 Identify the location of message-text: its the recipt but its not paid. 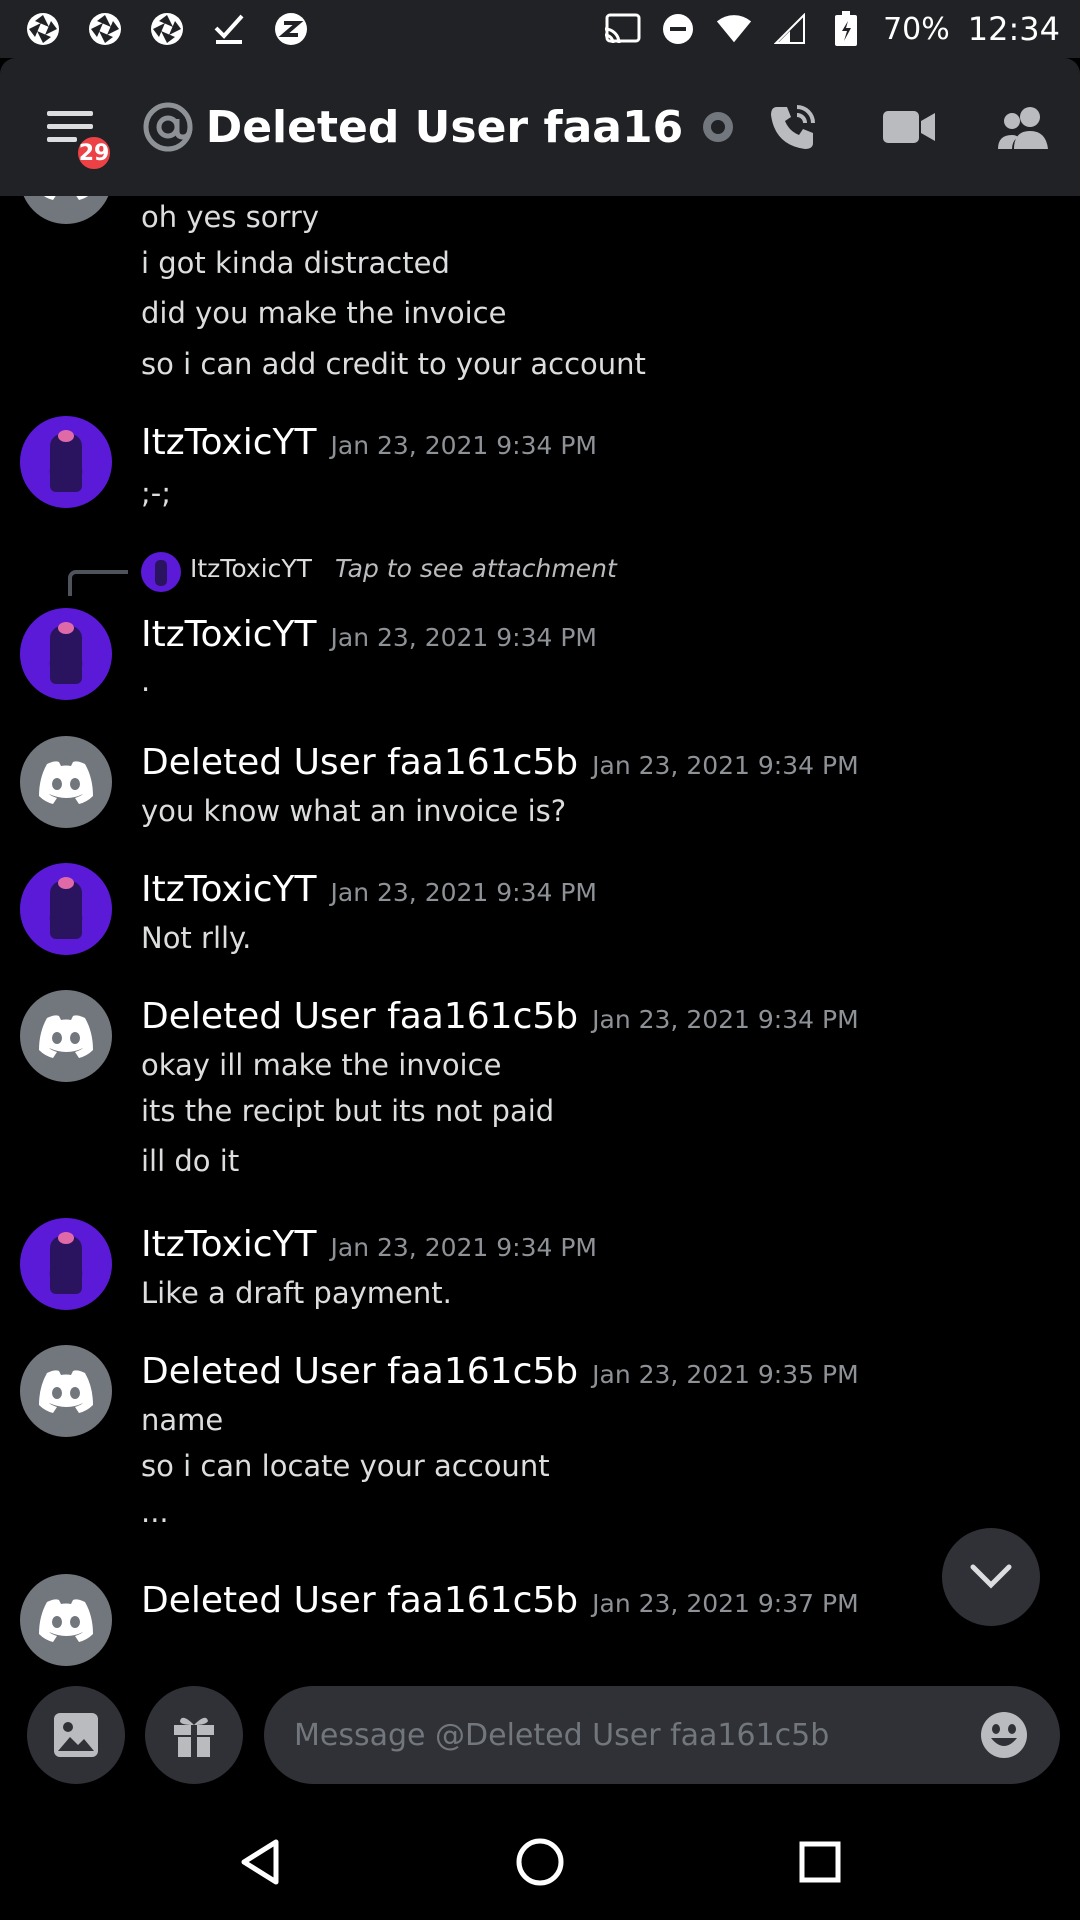
(348, 1111).